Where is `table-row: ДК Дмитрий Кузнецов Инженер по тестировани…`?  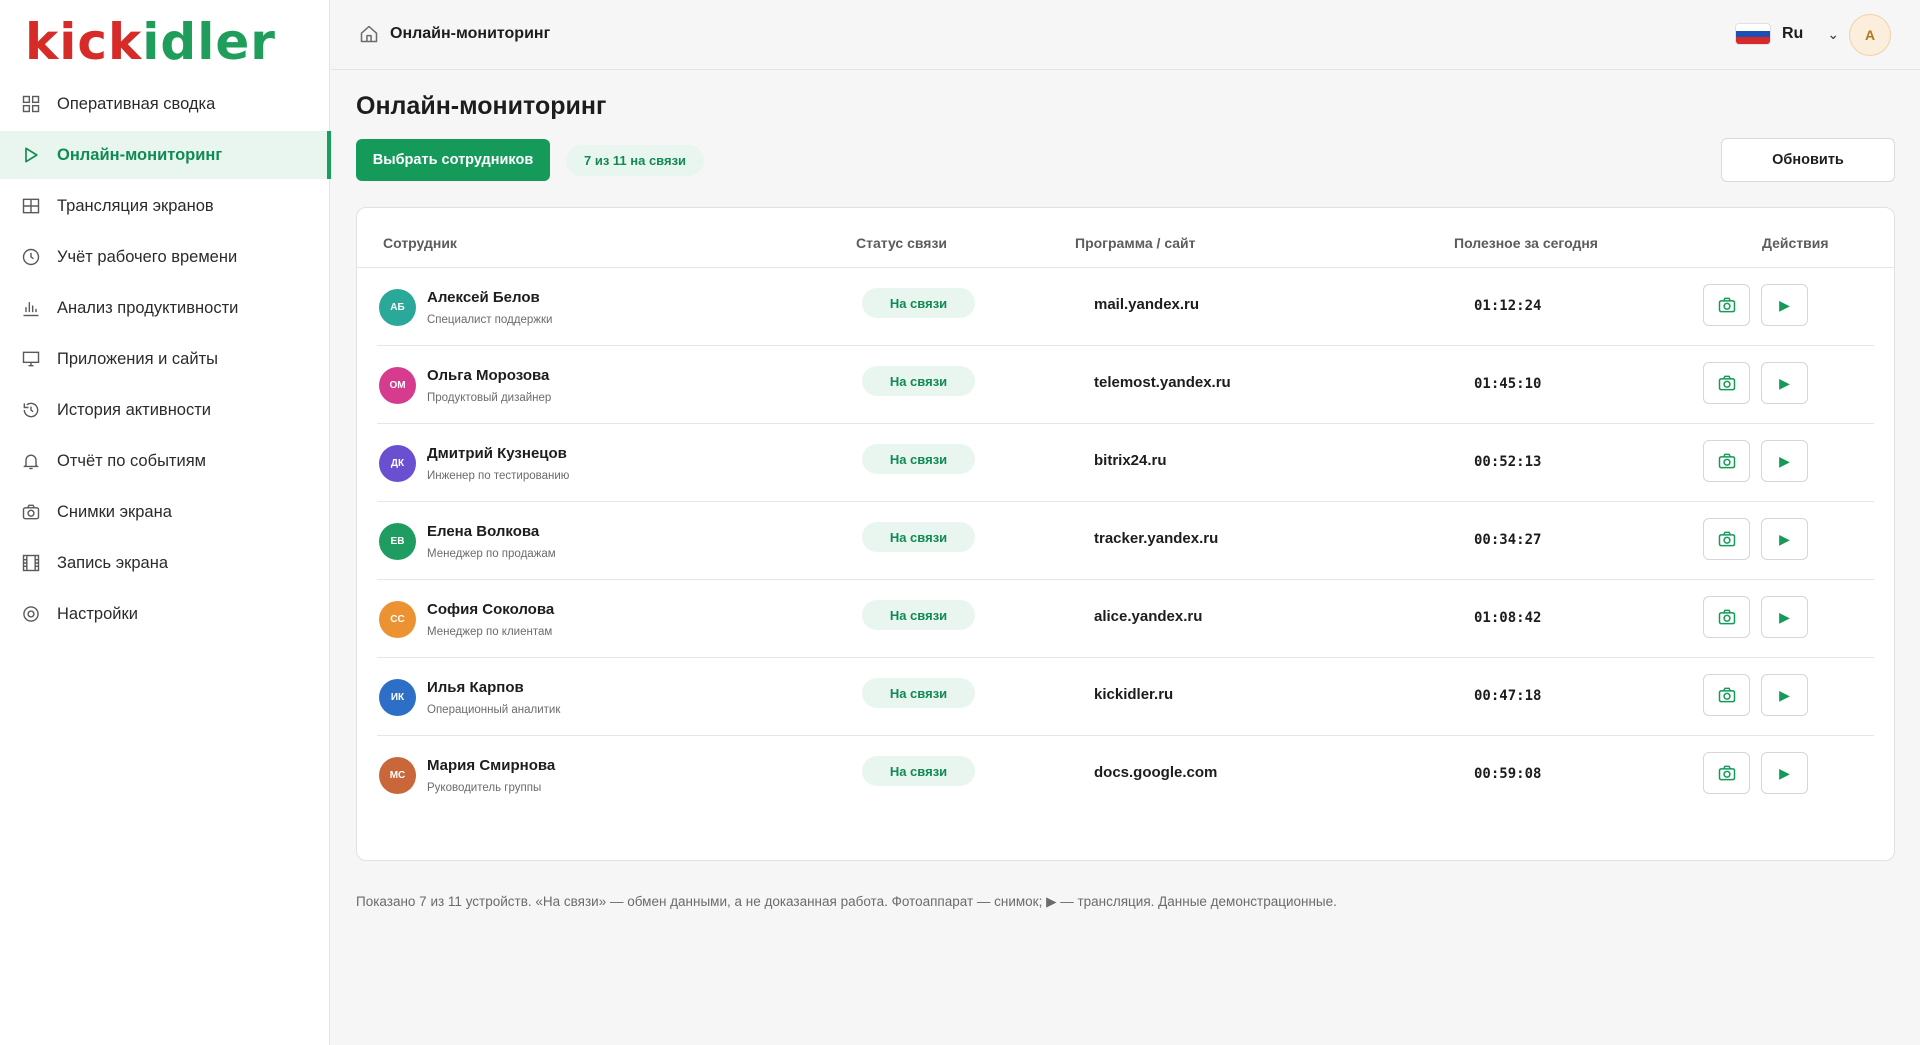 table-row: ДК Дмитрий Кузнецов Инженер по тестировани… is located at coordinates (1125, 463).